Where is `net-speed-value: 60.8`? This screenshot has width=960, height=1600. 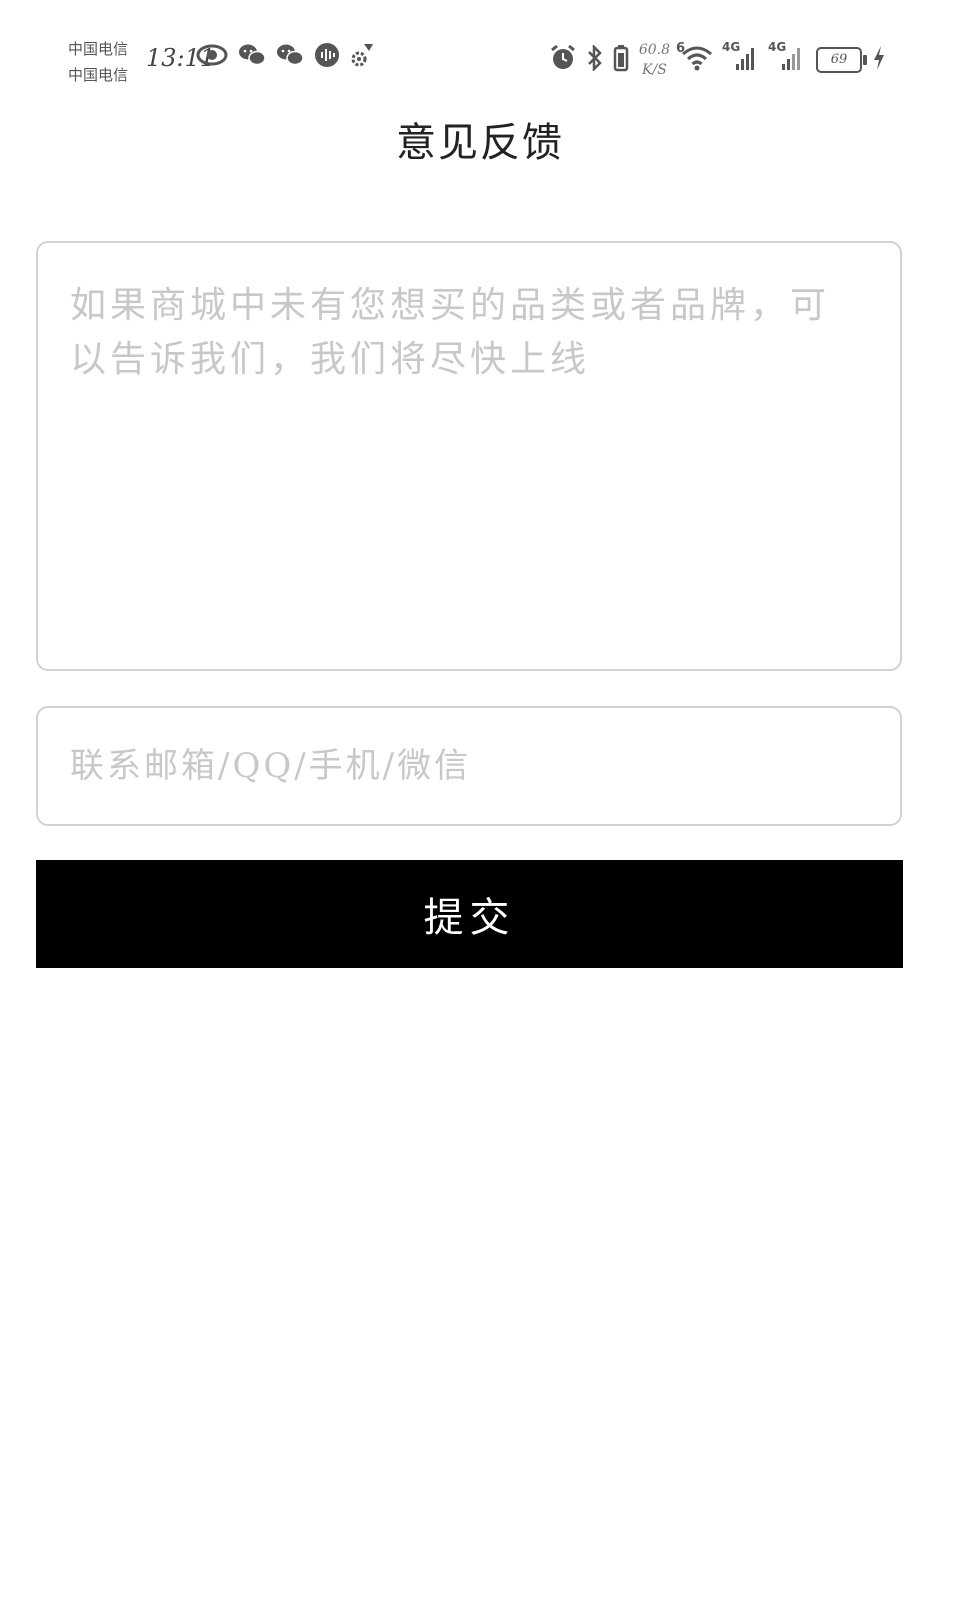 net-speed-value: 60.8 is located at coordinates (654, 50).